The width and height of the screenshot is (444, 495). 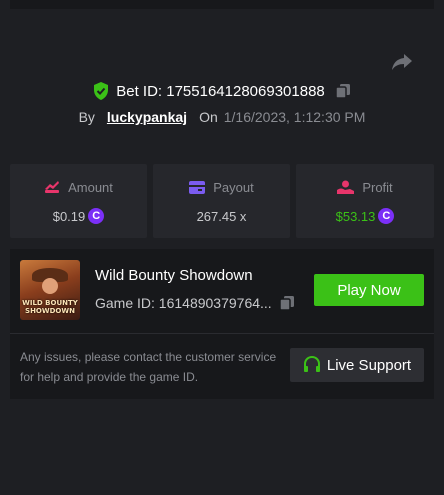 What do you see at coordinates (101, 91) in the screenshot?
I see `shield-check-icon` at bounding box center [101, 91].